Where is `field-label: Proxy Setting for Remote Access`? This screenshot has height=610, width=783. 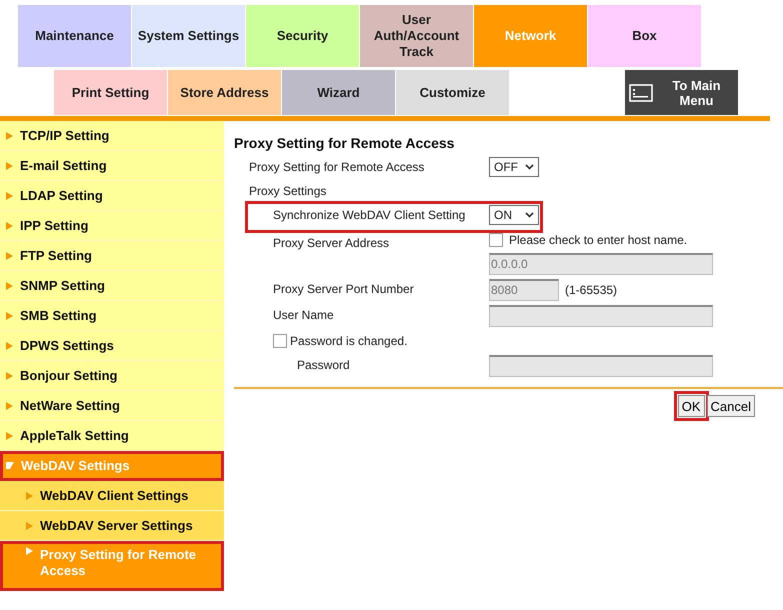
field-label: Proxy Setting for Remote Access is located at coordinates (336, 167).